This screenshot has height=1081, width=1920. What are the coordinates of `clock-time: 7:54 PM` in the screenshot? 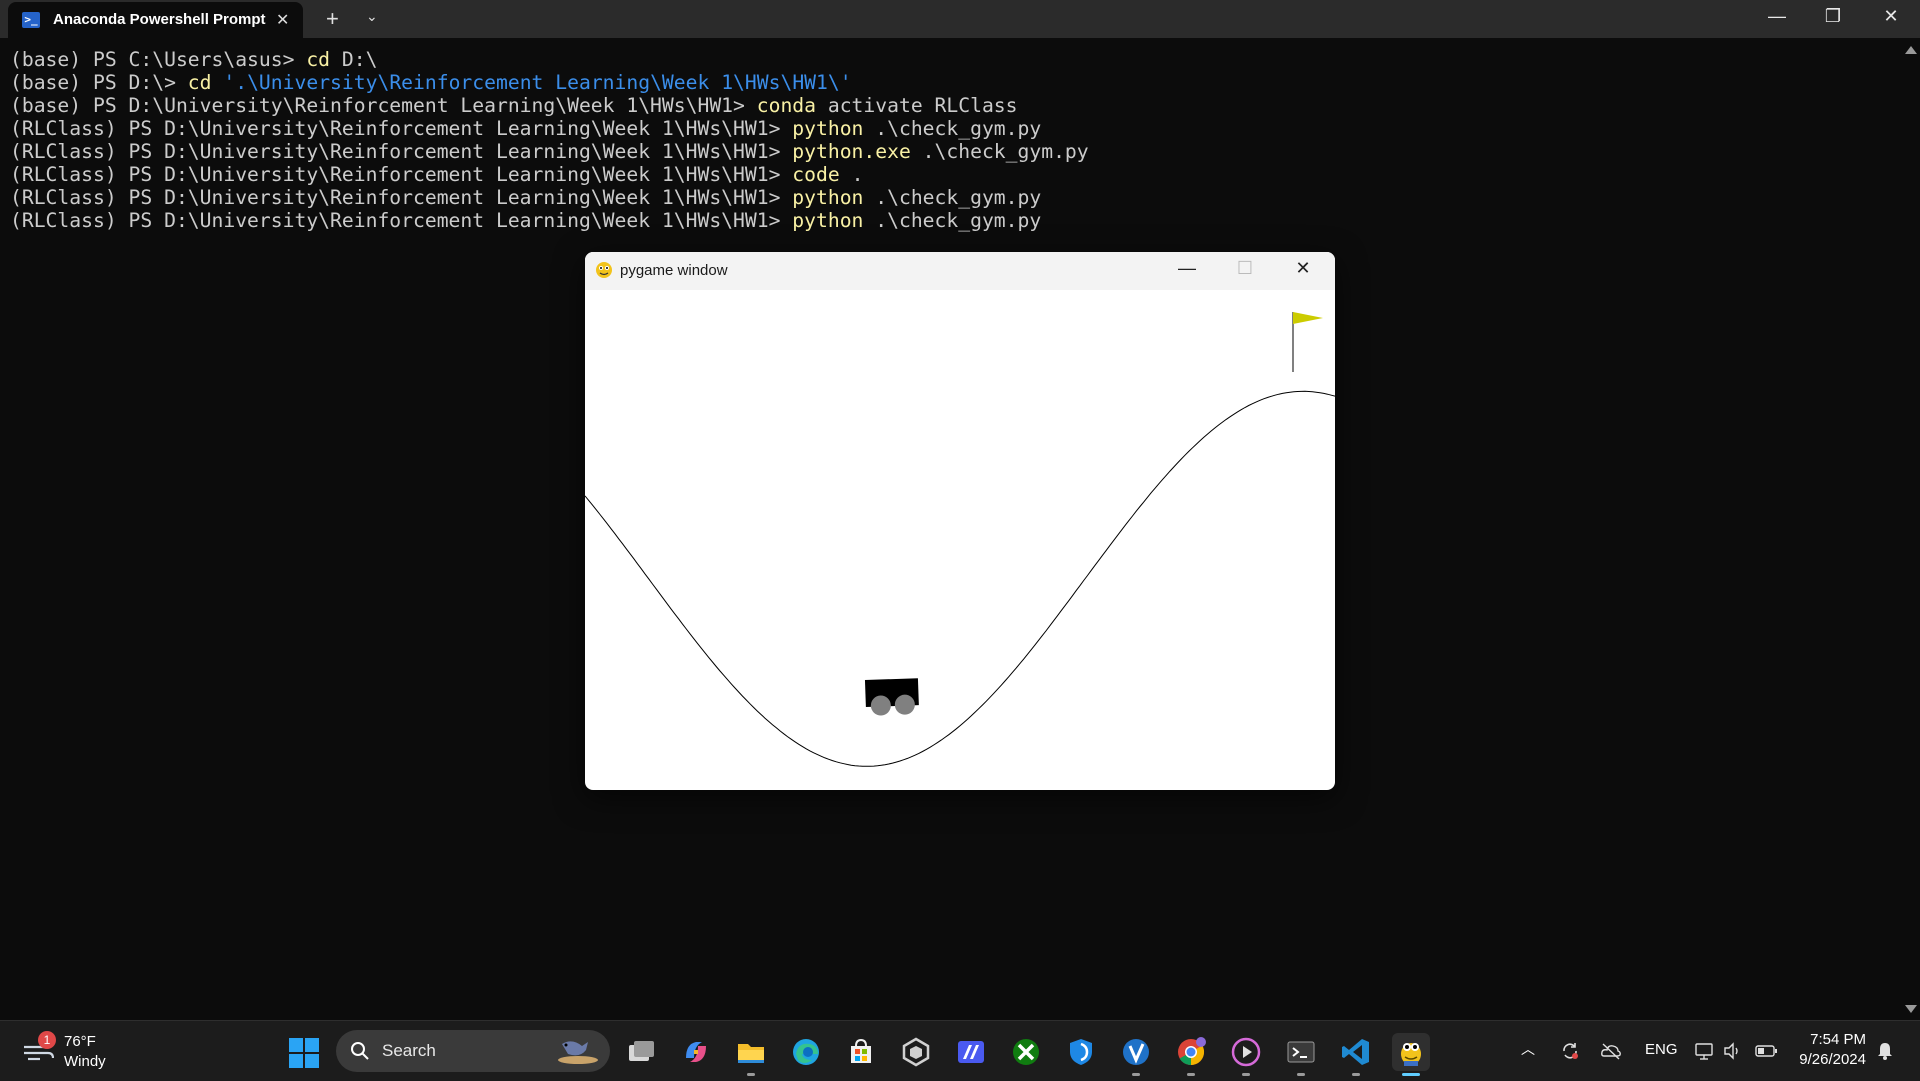 It's located at (1838, 1039).